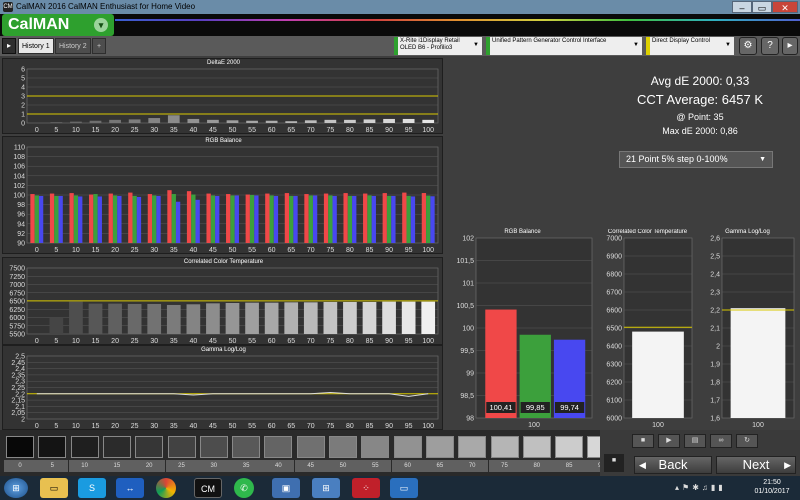  What do you see at coordinates (673, 465) in the screenshot?
I see `back-button: ◀ Back` at bounding box center [673, 465].